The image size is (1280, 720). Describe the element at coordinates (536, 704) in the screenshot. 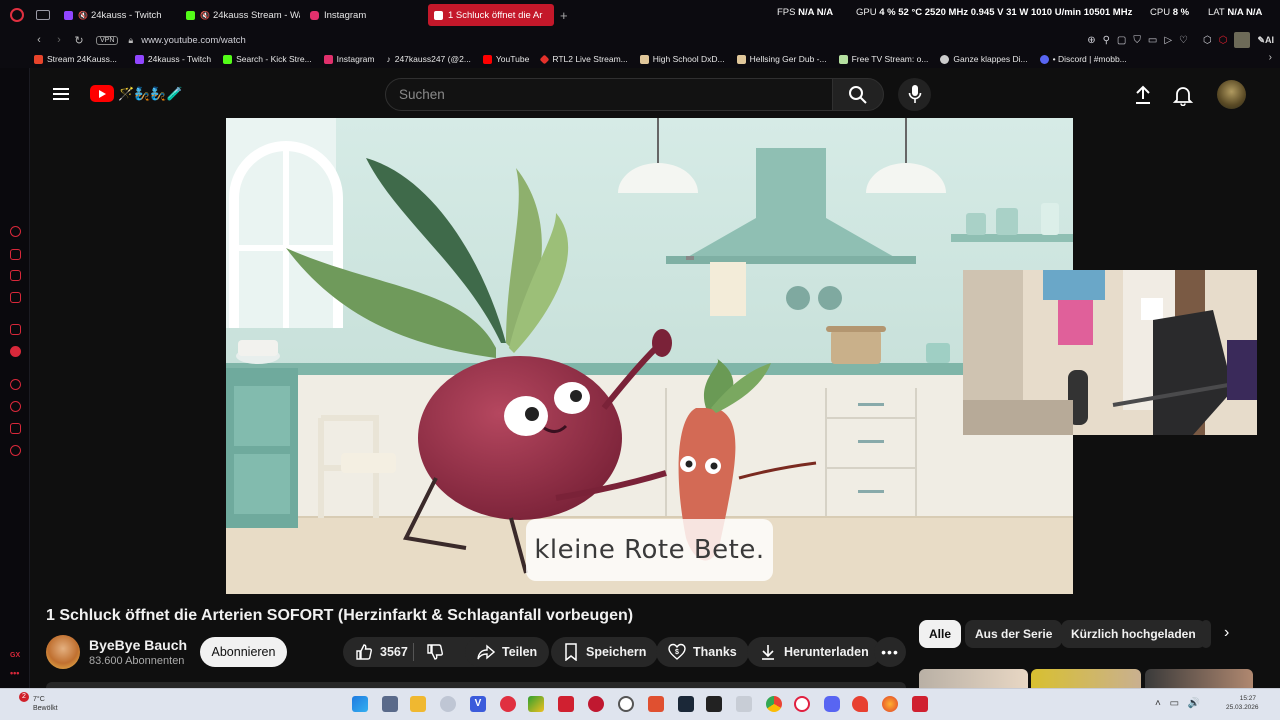

I see `layers-app-icon` at that location.